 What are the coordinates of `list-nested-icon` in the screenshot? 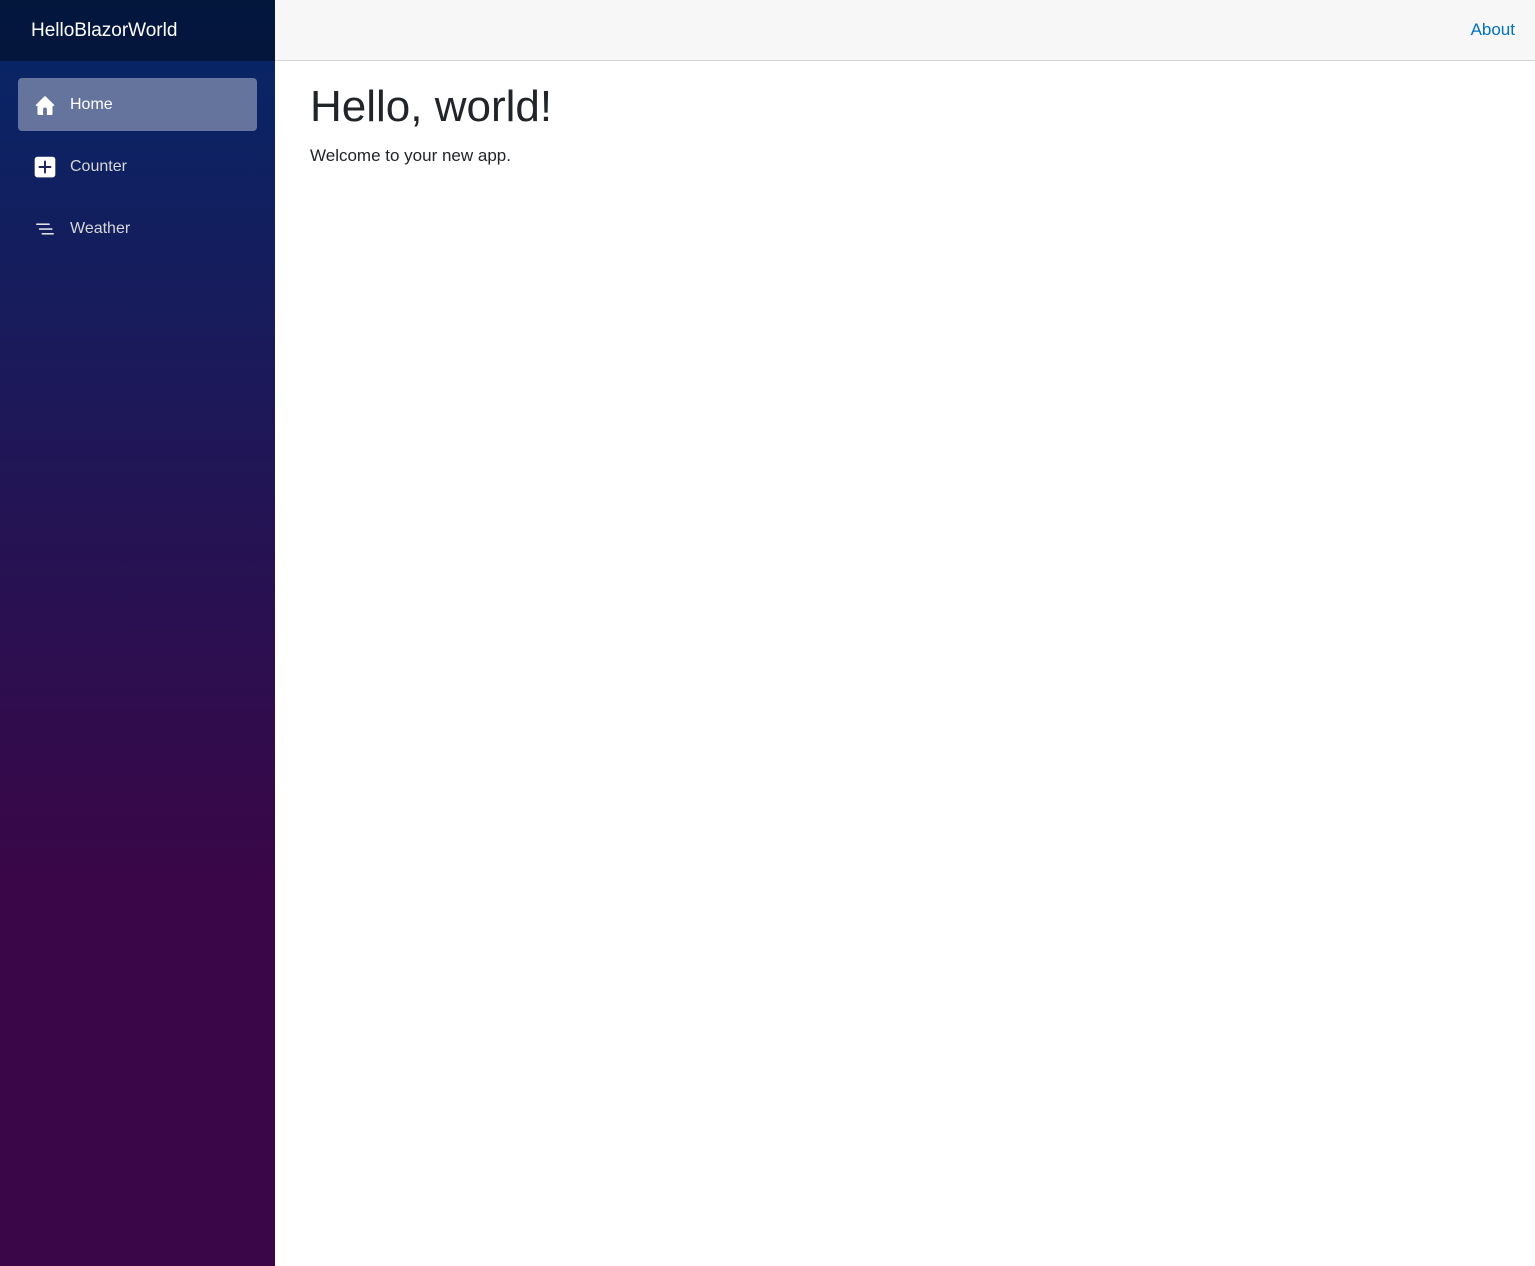 It's located at (45, 229).